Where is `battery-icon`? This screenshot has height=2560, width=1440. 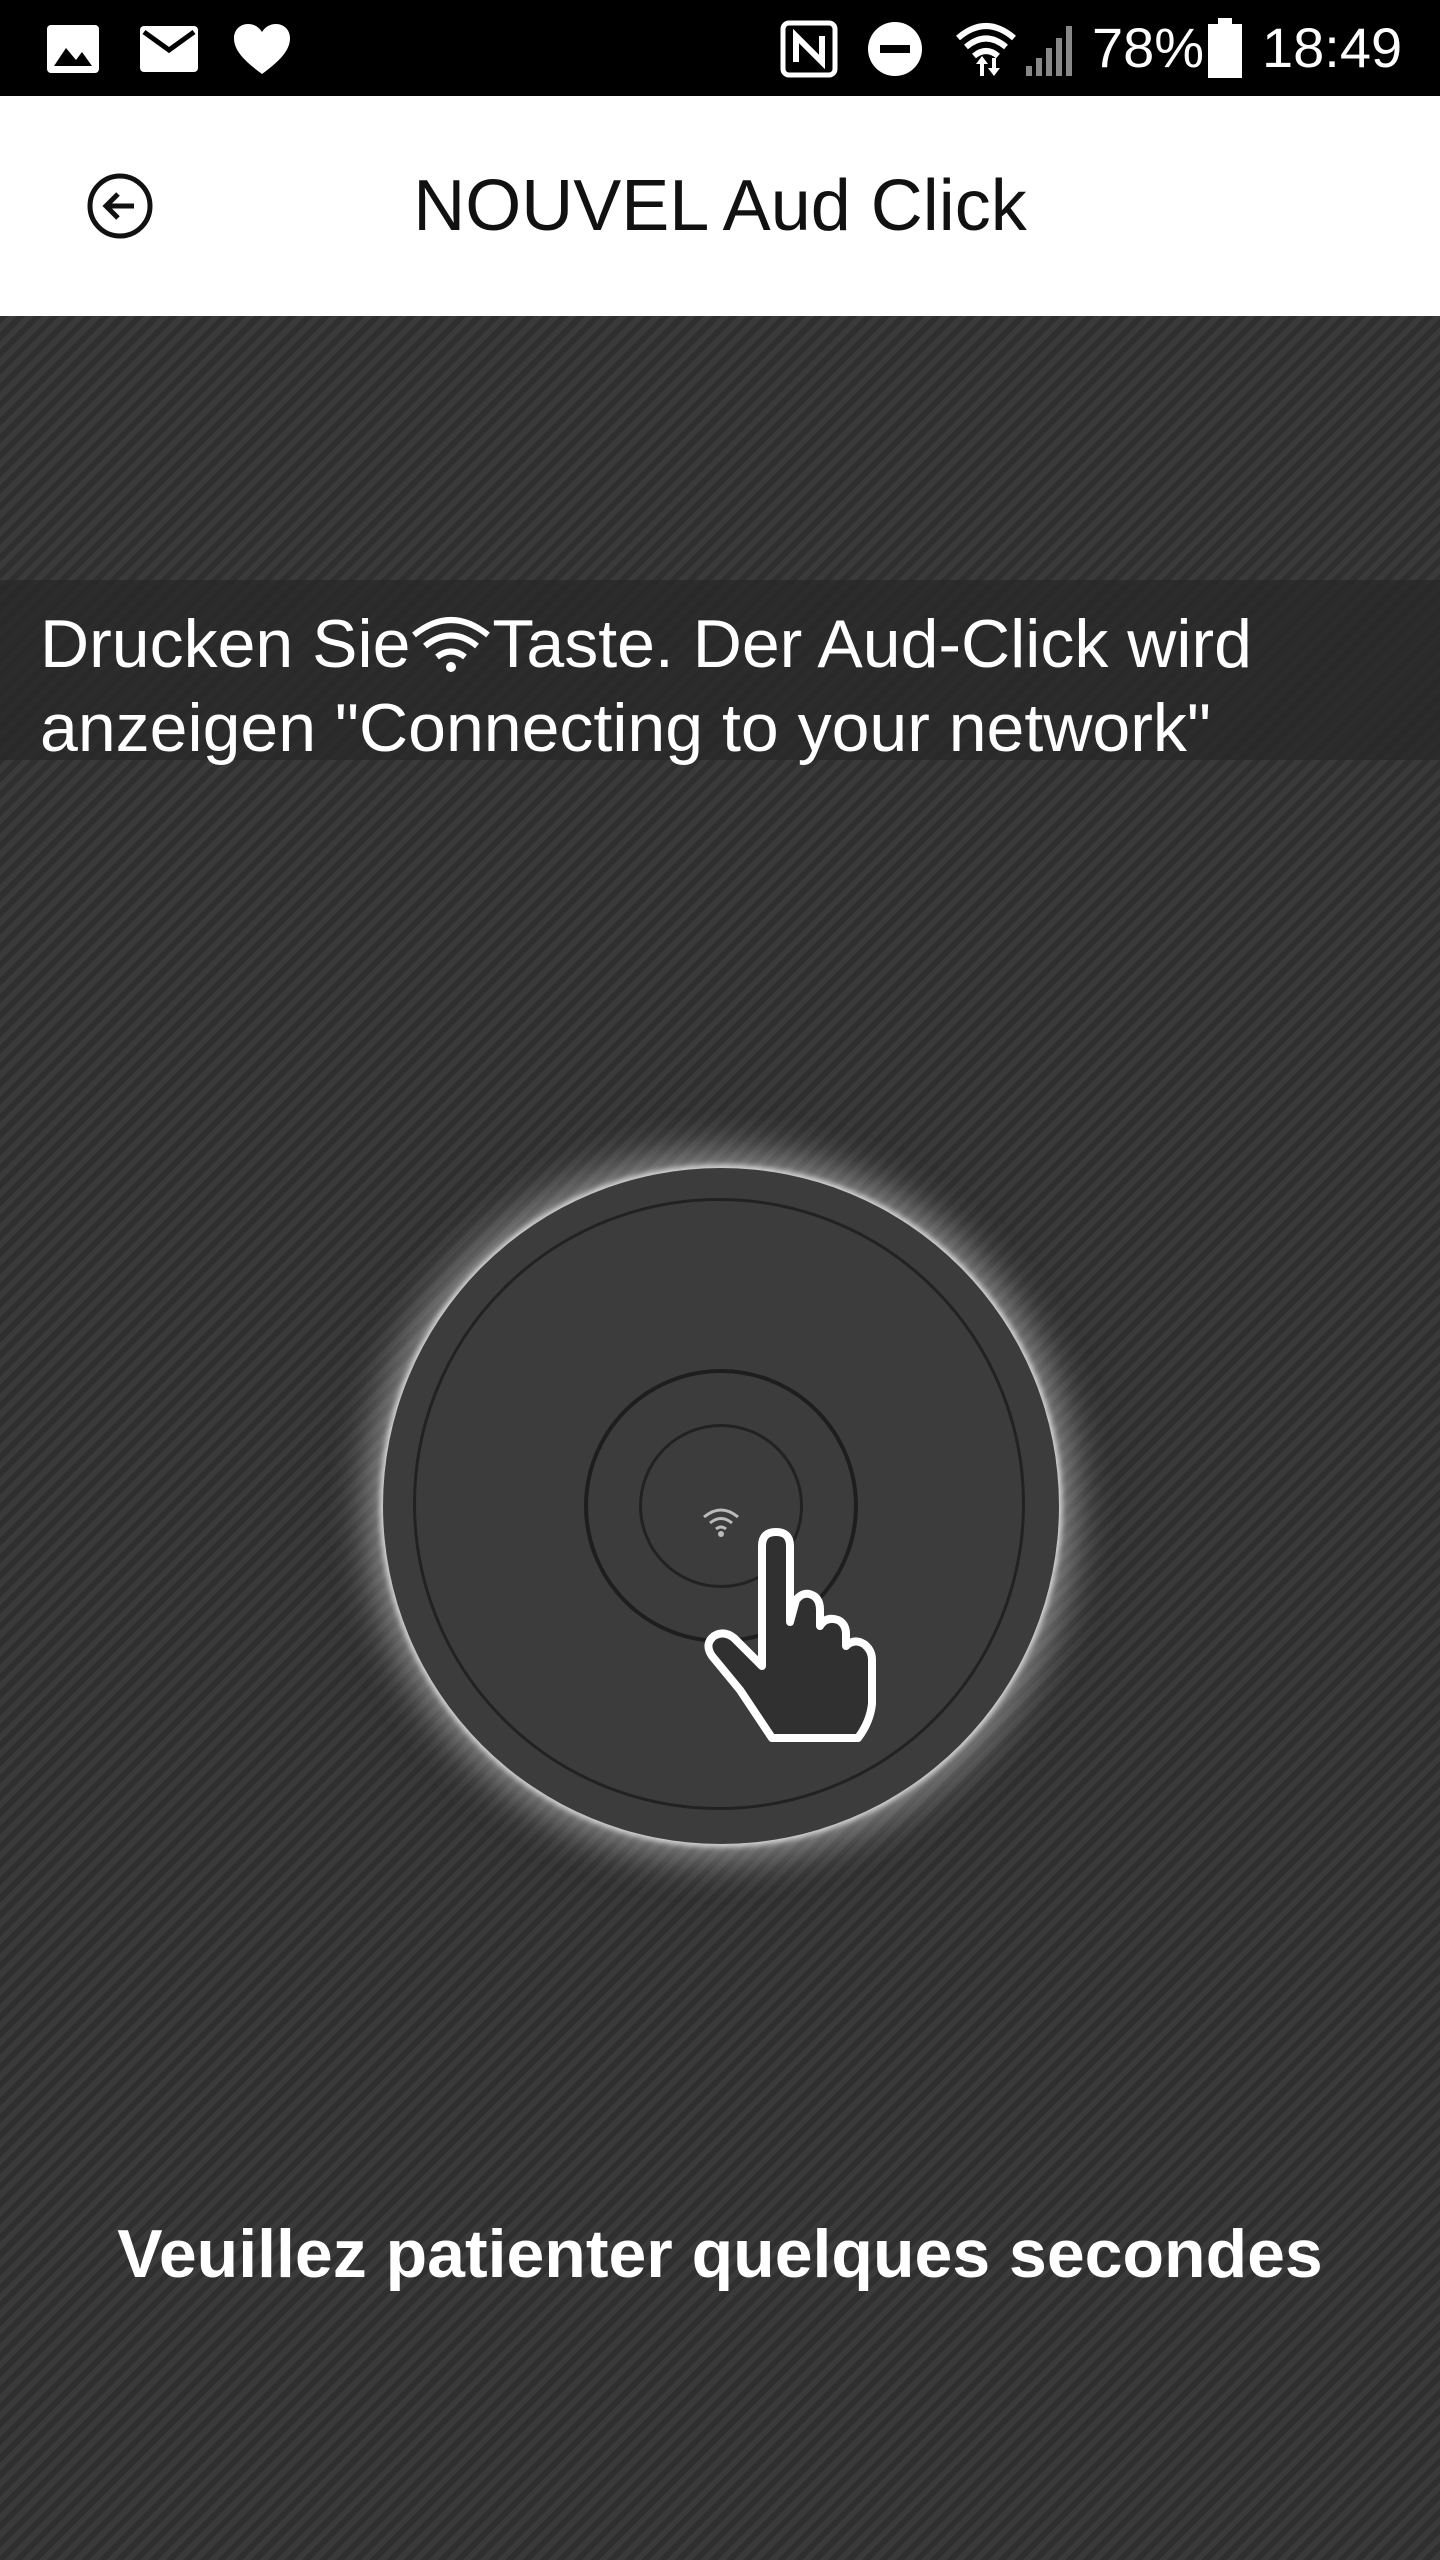 battery-icon is located at coordinates (1225, 48).